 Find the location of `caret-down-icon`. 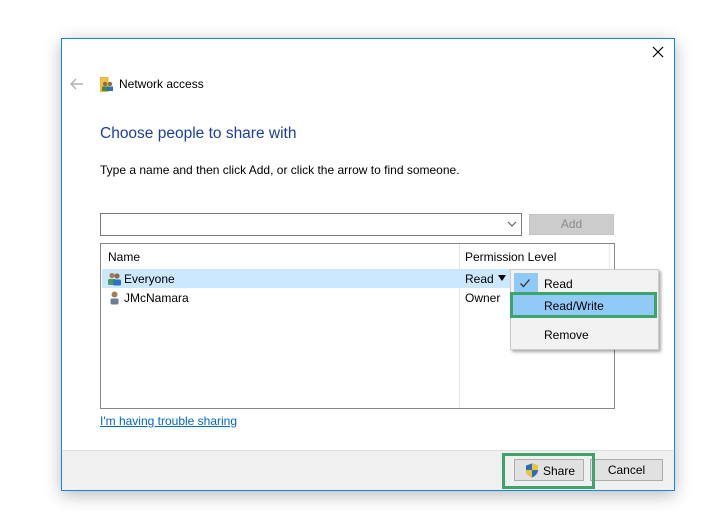

caret-down-icon is located at coordinates (502, 278).